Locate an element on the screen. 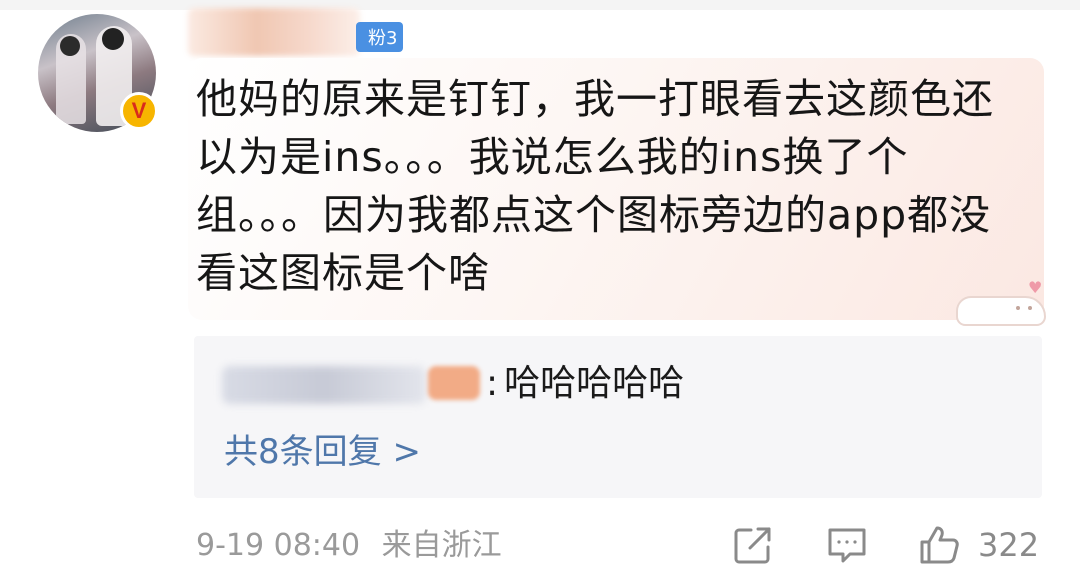 The image size is (1080, 578). top-divider is located at coordinates (540, 5).